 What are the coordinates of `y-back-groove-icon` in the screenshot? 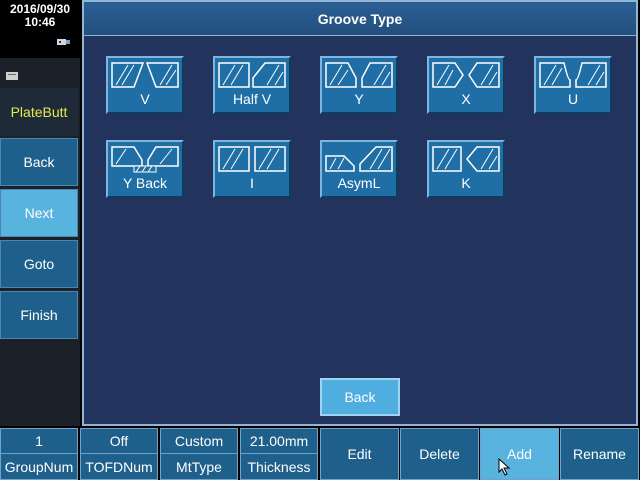 It's located at (145, 159).